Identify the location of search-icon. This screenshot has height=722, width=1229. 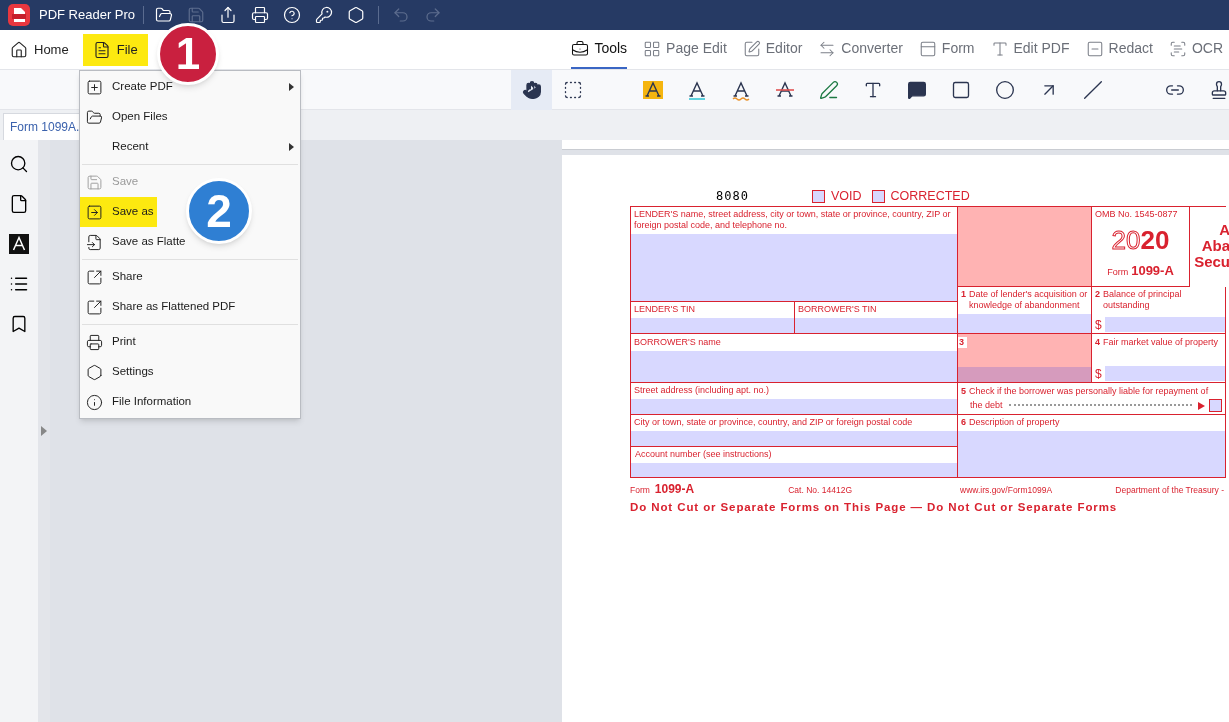
(19, 164).